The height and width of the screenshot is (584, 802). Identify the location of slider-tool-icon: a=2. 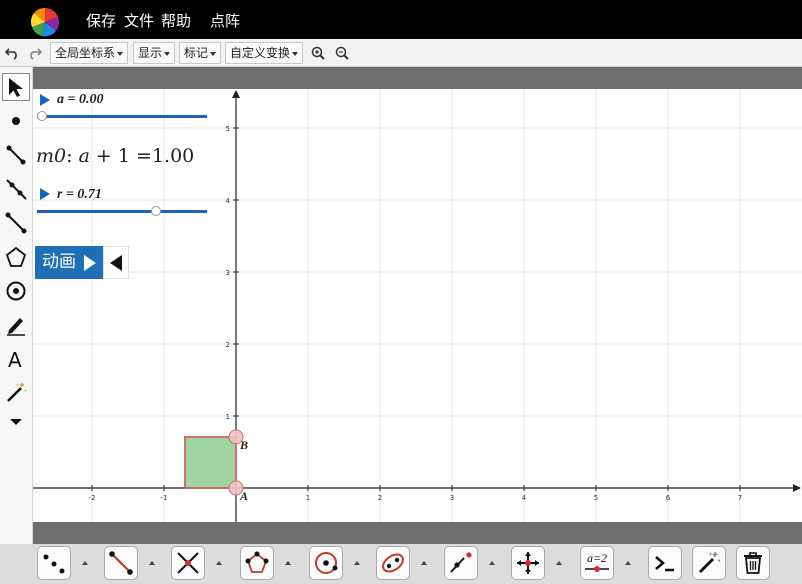
(597, 563).